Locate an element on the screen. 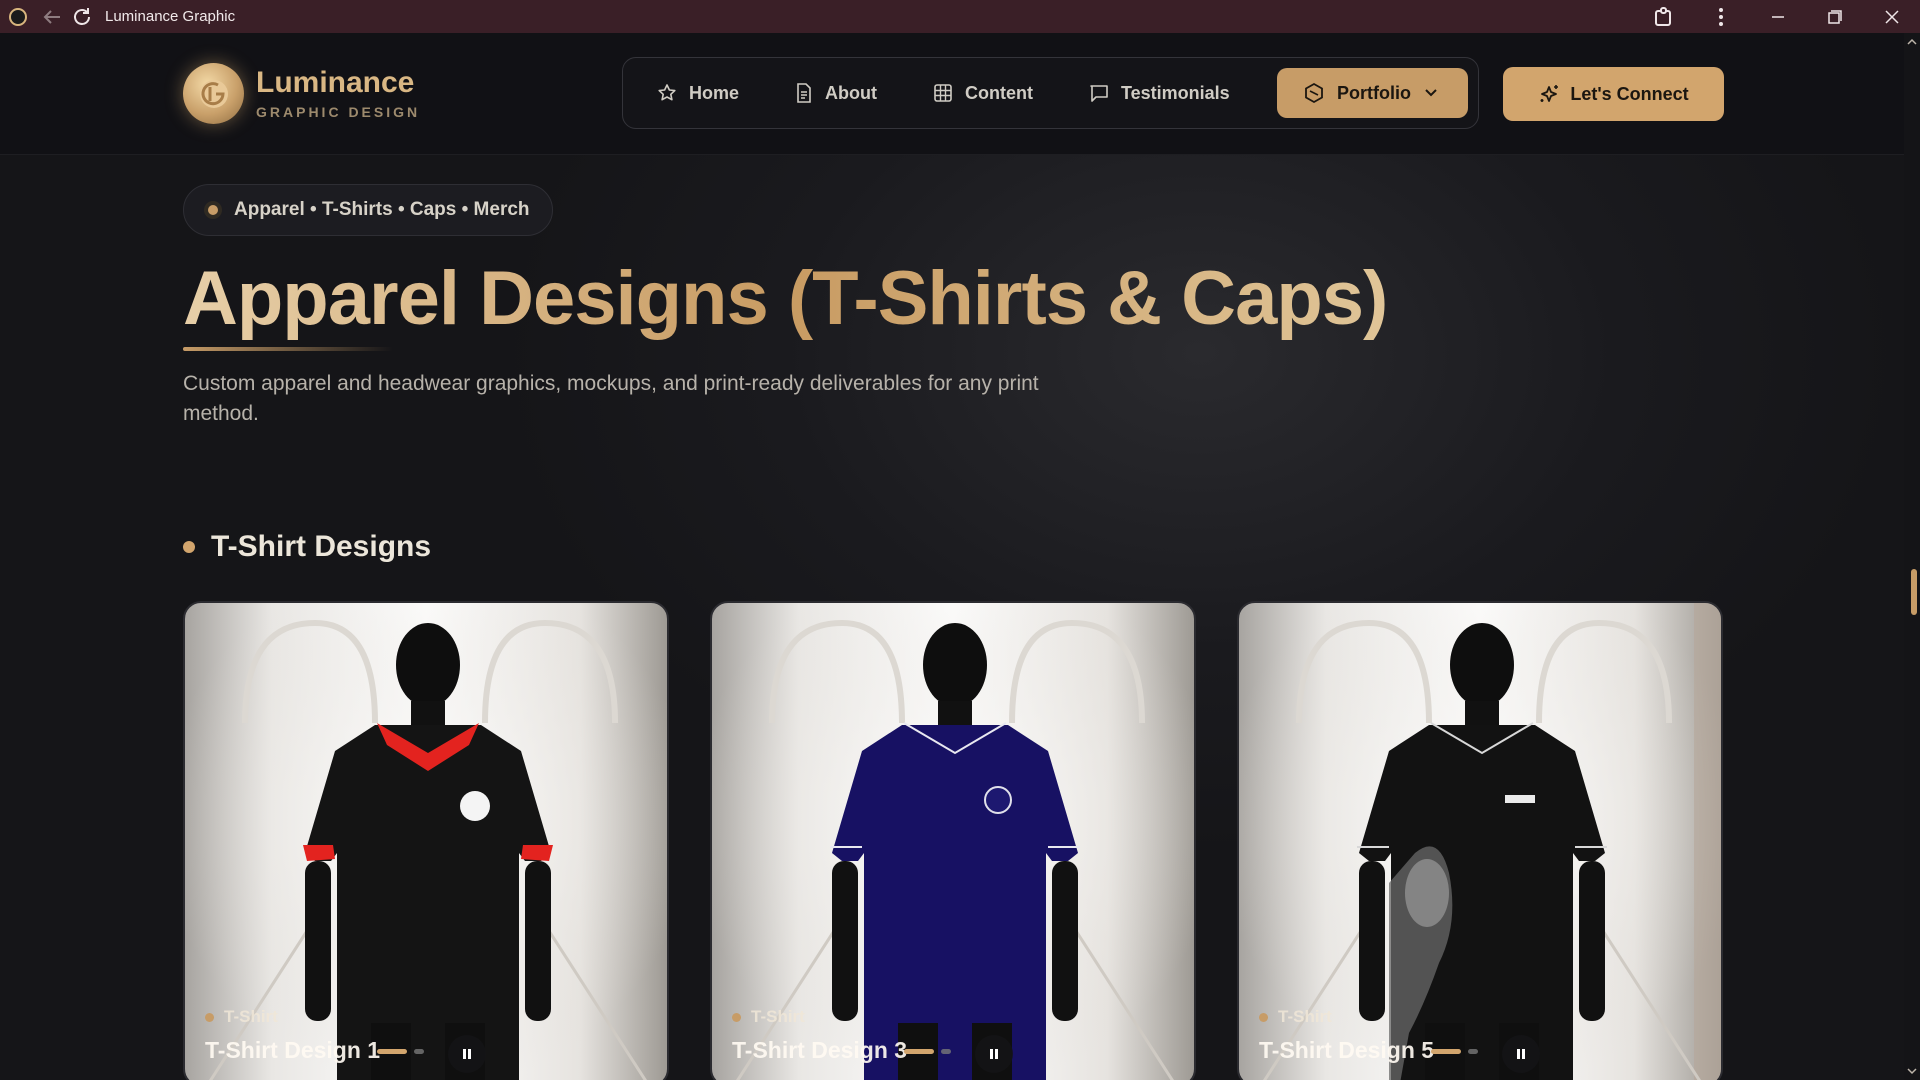 This screenshot has height=1080, width=1920. chat-icon is located at coordinates (1099, 93).